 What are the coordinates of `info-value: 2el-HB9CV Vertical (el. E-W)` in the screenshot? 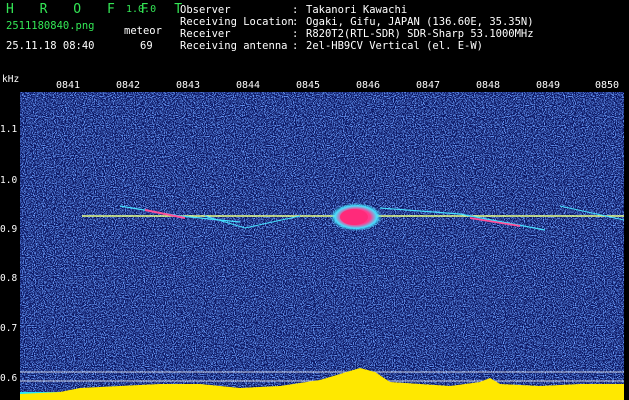 It's located at (395, 46).